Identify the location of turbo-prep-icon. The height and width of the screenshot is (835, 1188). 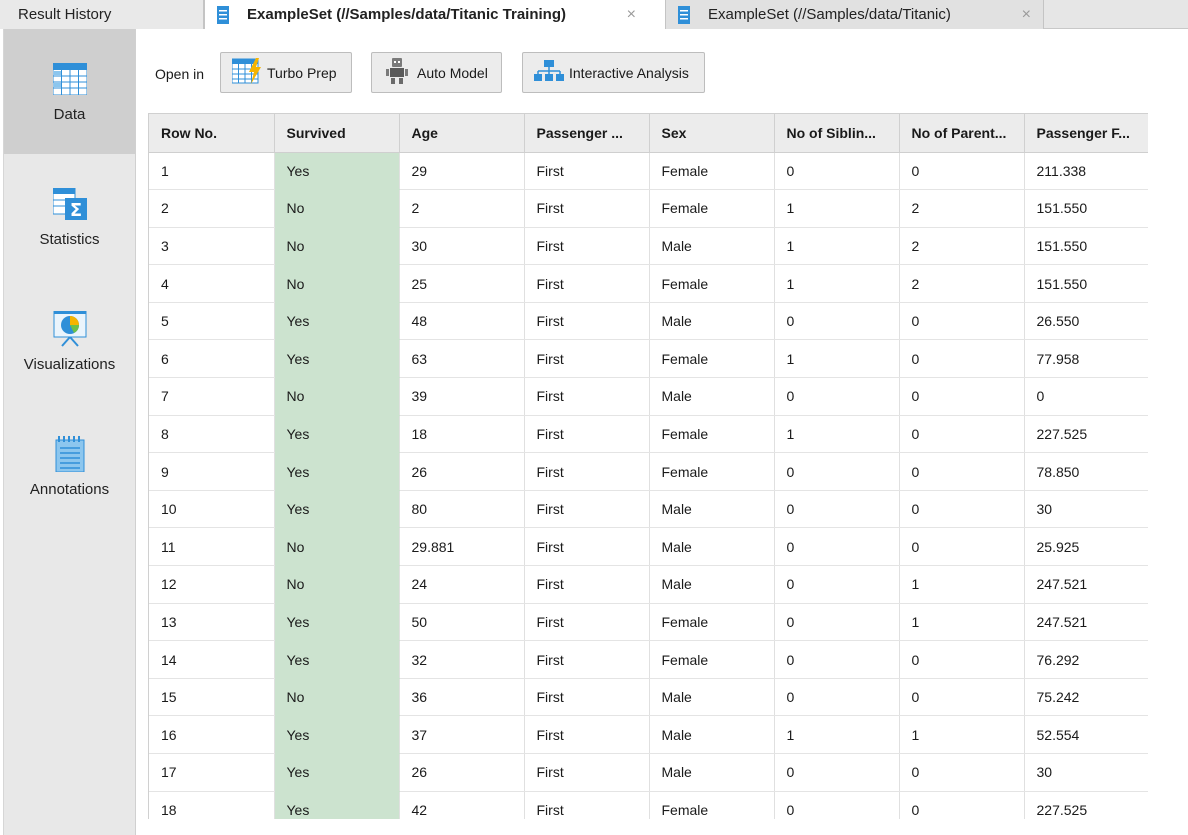
(246, 72).